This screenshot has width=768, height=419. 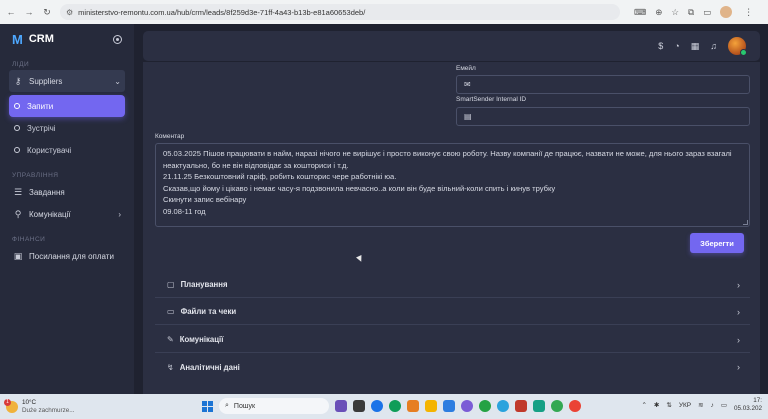 I want to click on accordion-communications: ✎ Комунікації ›, so click(x=452, y=340).